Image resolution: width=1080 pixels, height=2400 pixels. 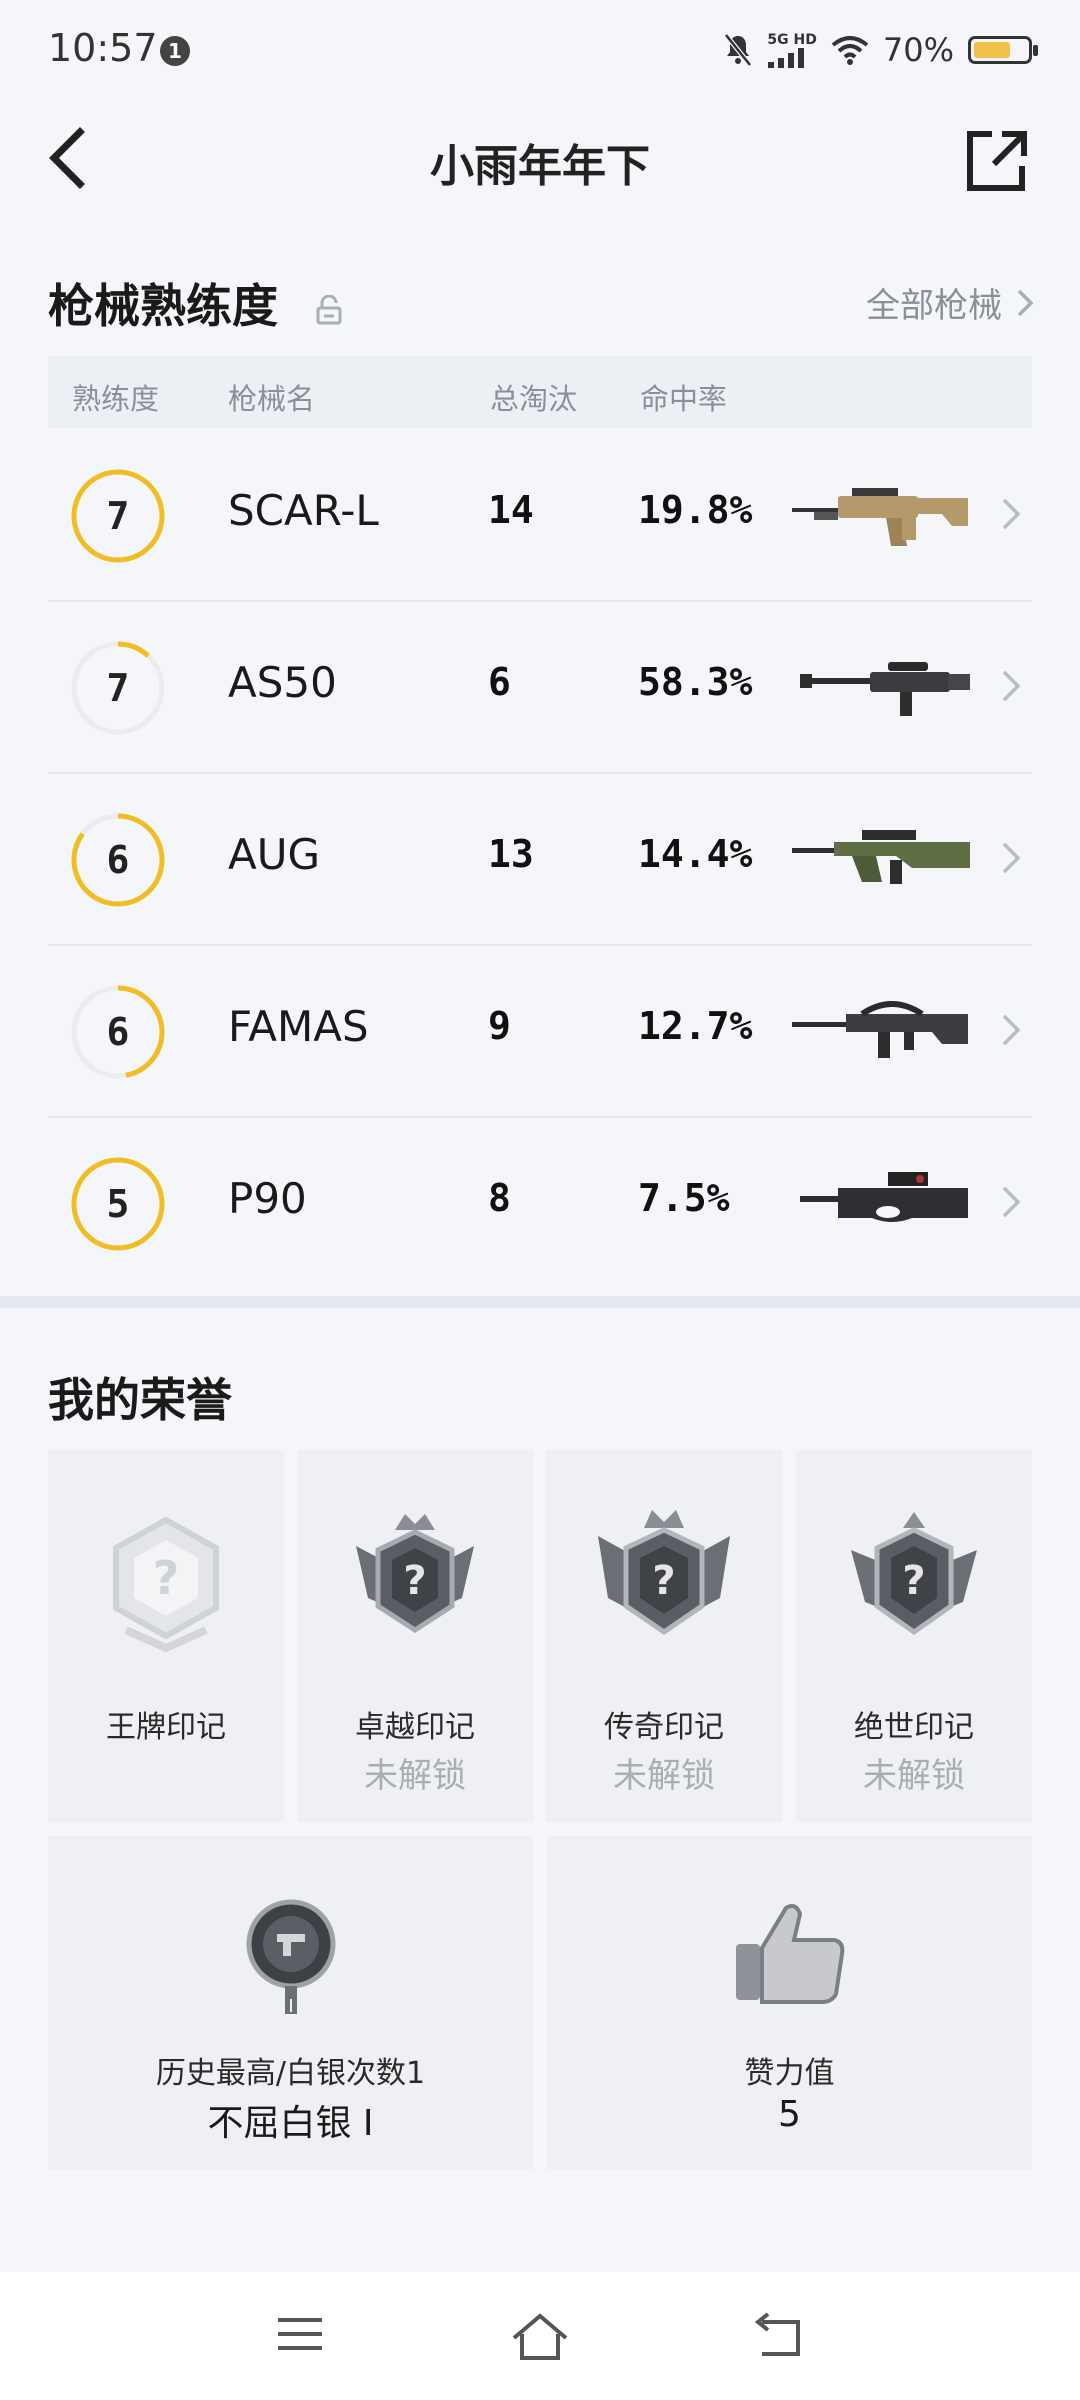 I want to click on home-icon, so click(x=540, y=2337).